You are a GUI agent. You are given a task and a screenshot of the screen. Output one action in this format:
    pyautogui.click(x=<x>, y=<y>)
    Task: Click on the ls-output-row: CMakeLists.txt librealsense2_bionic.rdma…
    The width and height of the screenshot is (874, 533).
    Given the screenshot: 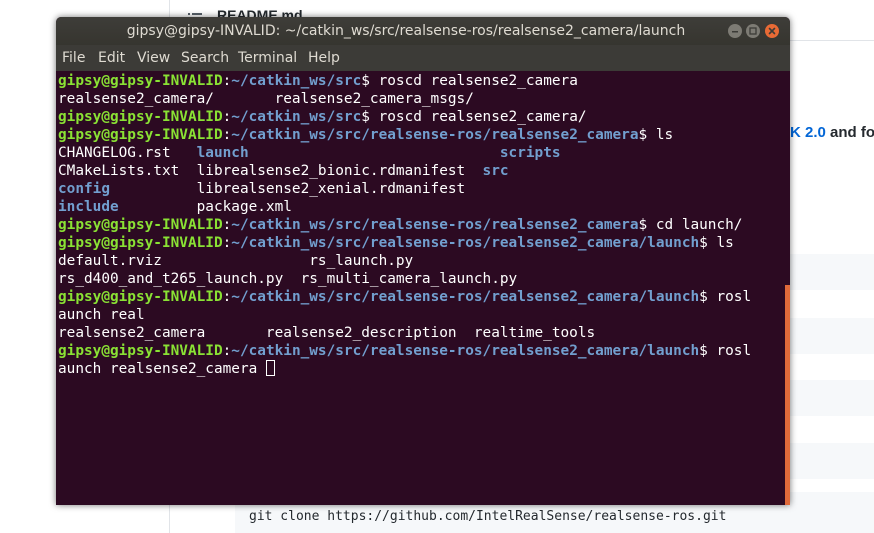 What is the action you would take?
    pyautogui.click(x=419, y=171)
    